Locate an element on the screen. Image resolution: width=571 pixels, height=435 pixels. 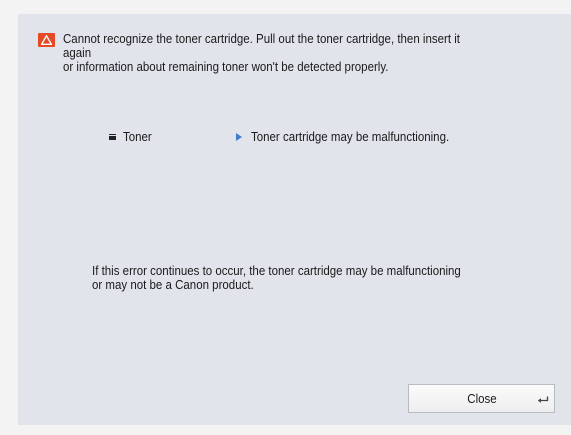
toner-icon is located at coordinates (112, 137).